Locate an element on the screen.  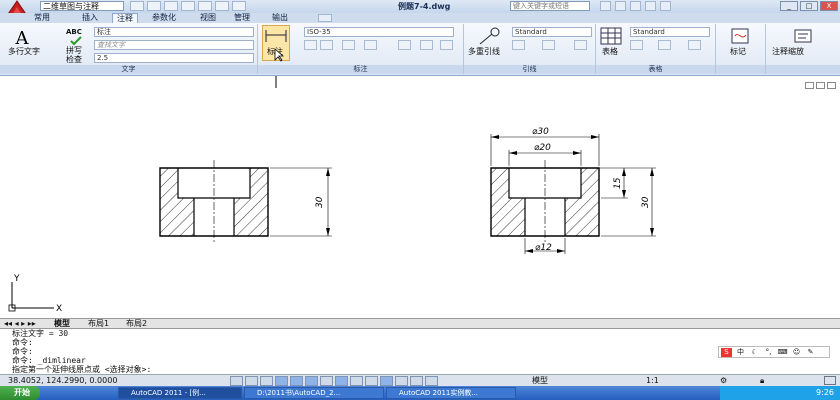
quick-properties-icon is located at coordinates (416, 381).